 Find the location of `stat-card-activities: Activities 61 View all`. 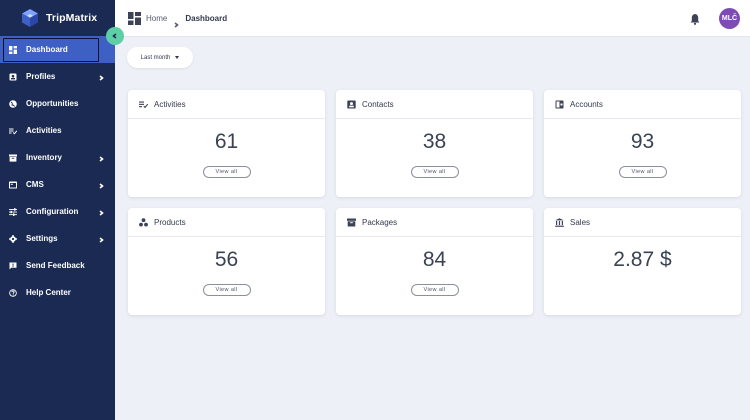

stat-card-activities: Activities 61 View all is located at coordinates (226, 143).